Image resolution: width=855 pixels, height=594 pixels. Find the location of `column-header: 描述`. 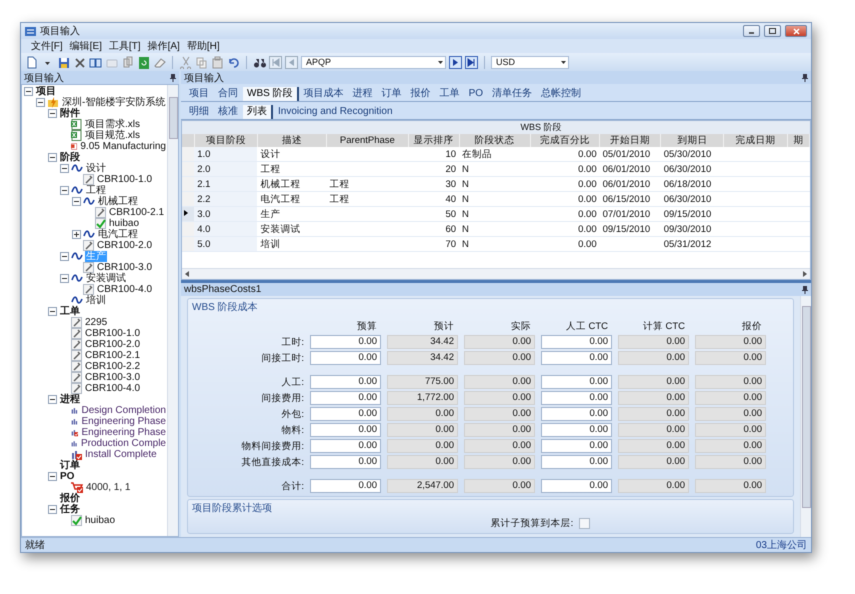

column-header: 描述 is located at coordinates (292, 140).